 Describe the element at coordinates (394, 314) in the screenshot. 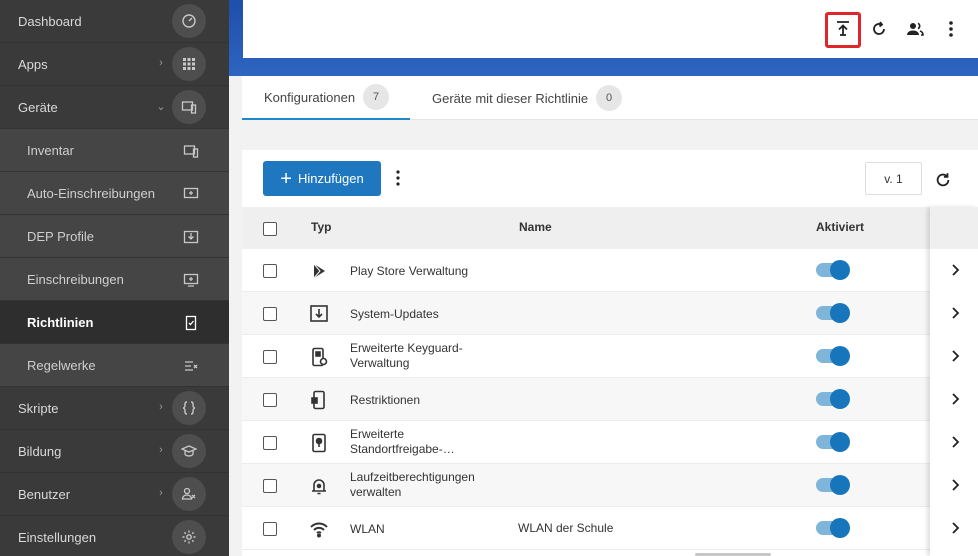

I see `row-type: System-Updates` at that location.